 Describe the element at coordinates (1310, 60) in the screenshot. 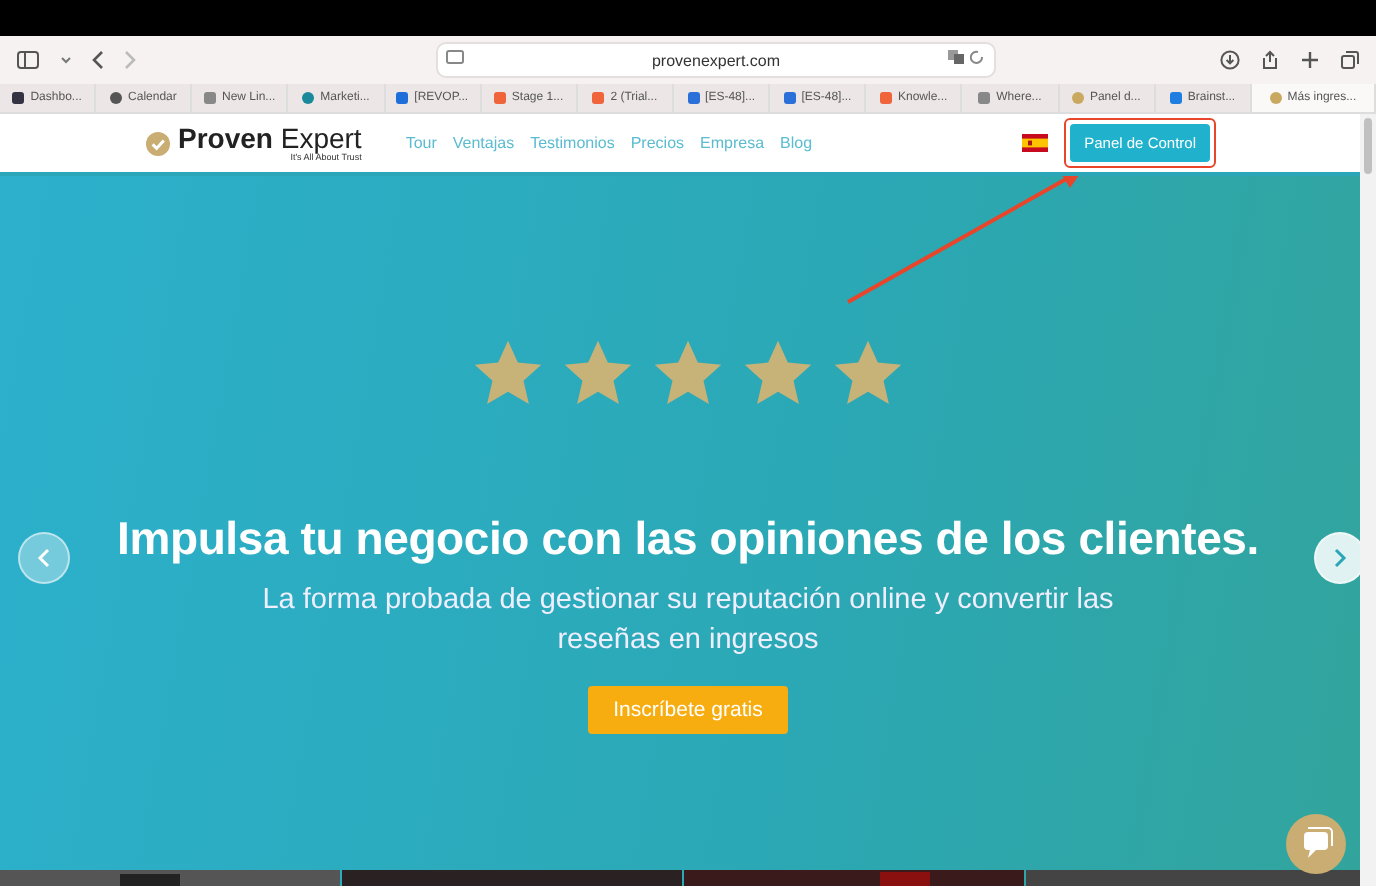

I see `new-tab-icon` at that location.